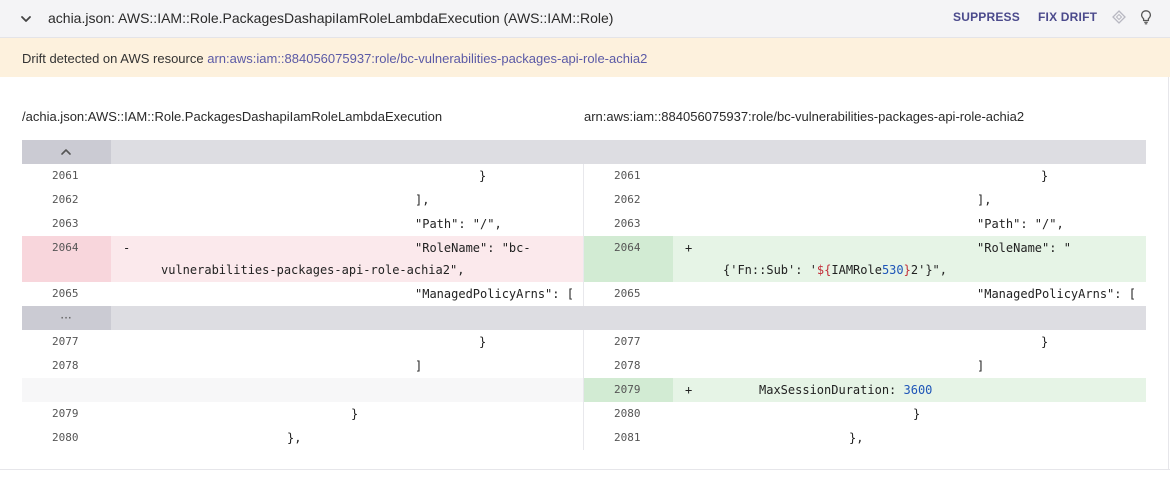 The height and width of the screenshot is (487, 1170). I want to click on line-gutter: 2063, so click(628, 224).